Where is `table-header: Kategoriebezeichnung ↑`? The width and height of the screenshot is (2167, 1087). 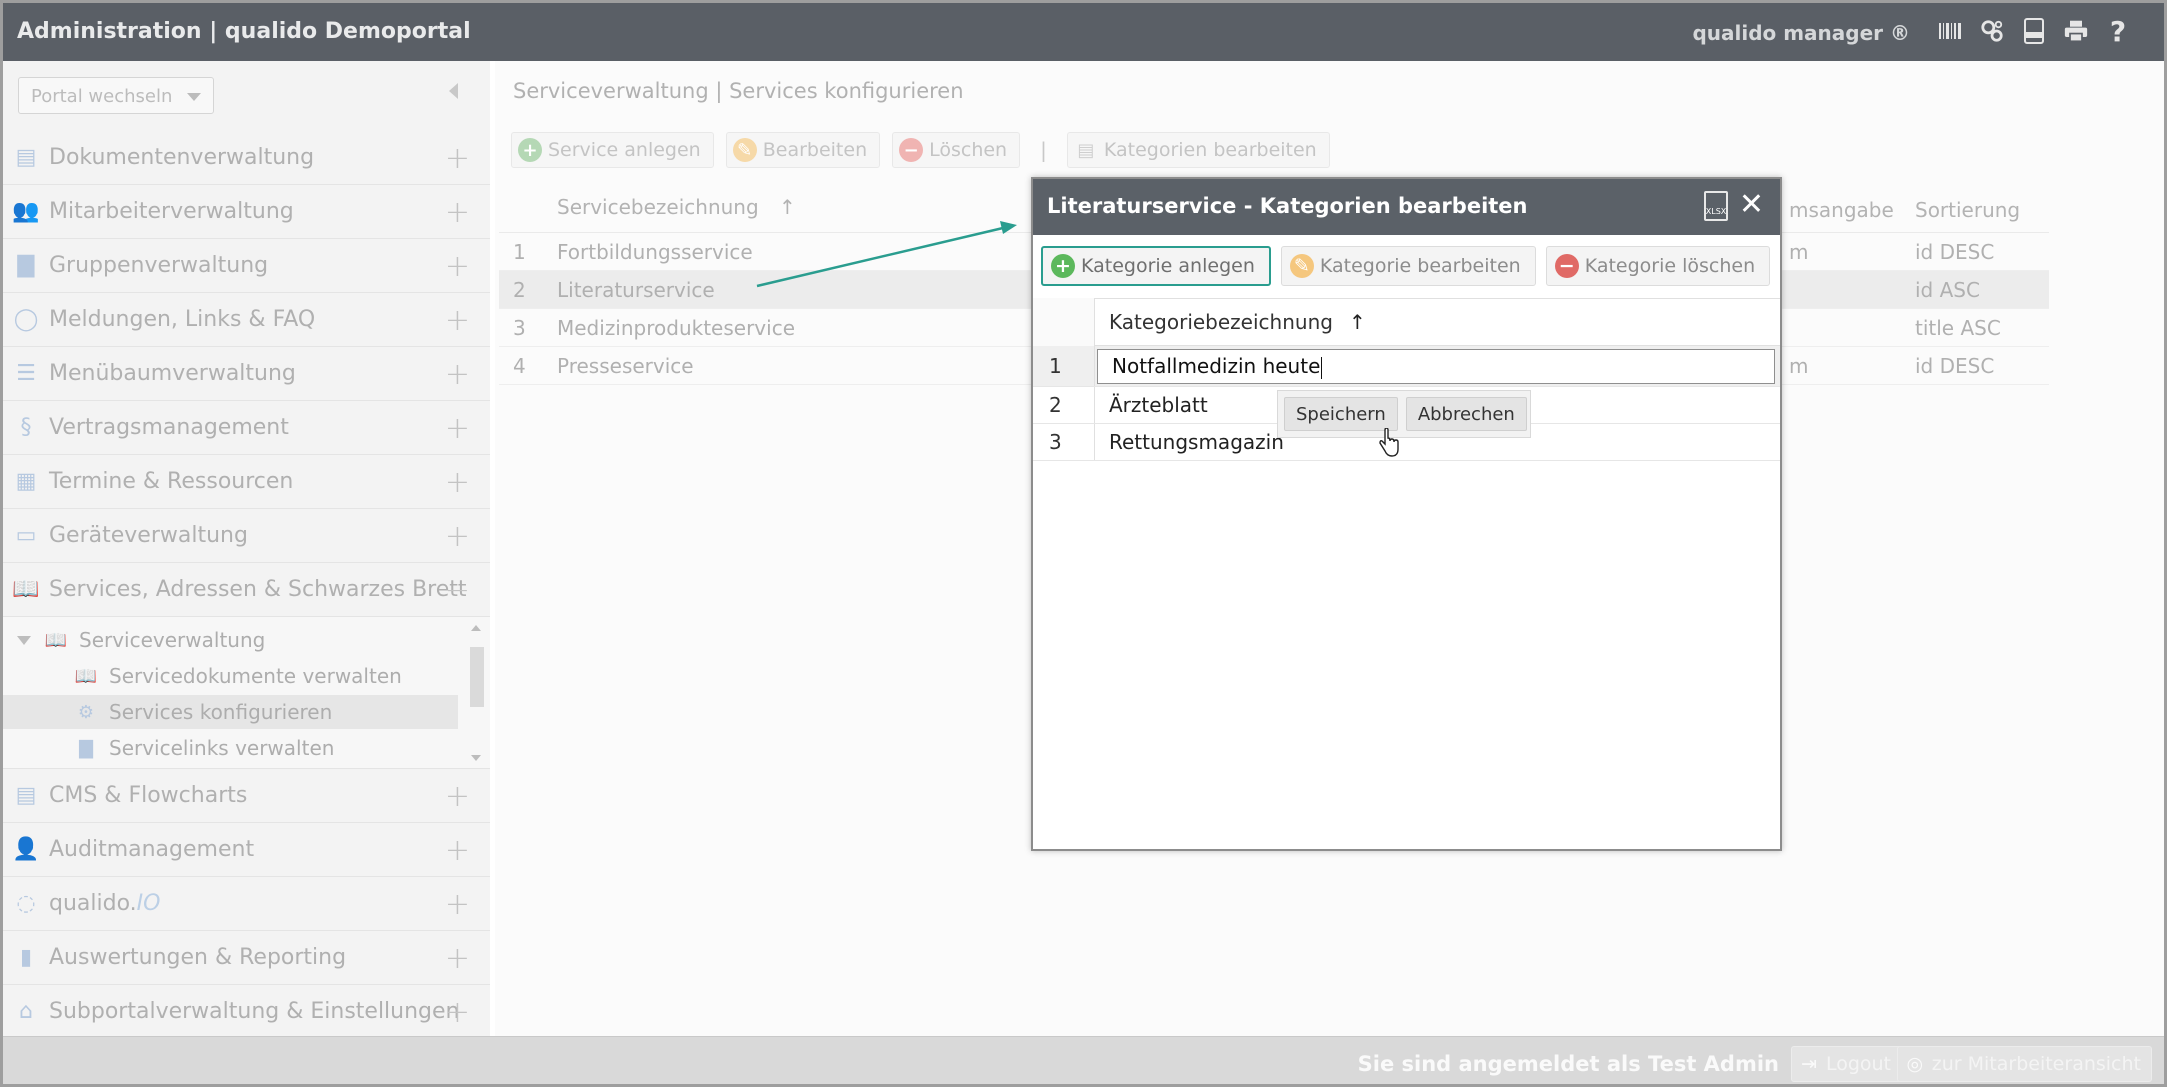
table-header: Kategoriebezeichnung ↑ is located at coordinates (1406, 322).